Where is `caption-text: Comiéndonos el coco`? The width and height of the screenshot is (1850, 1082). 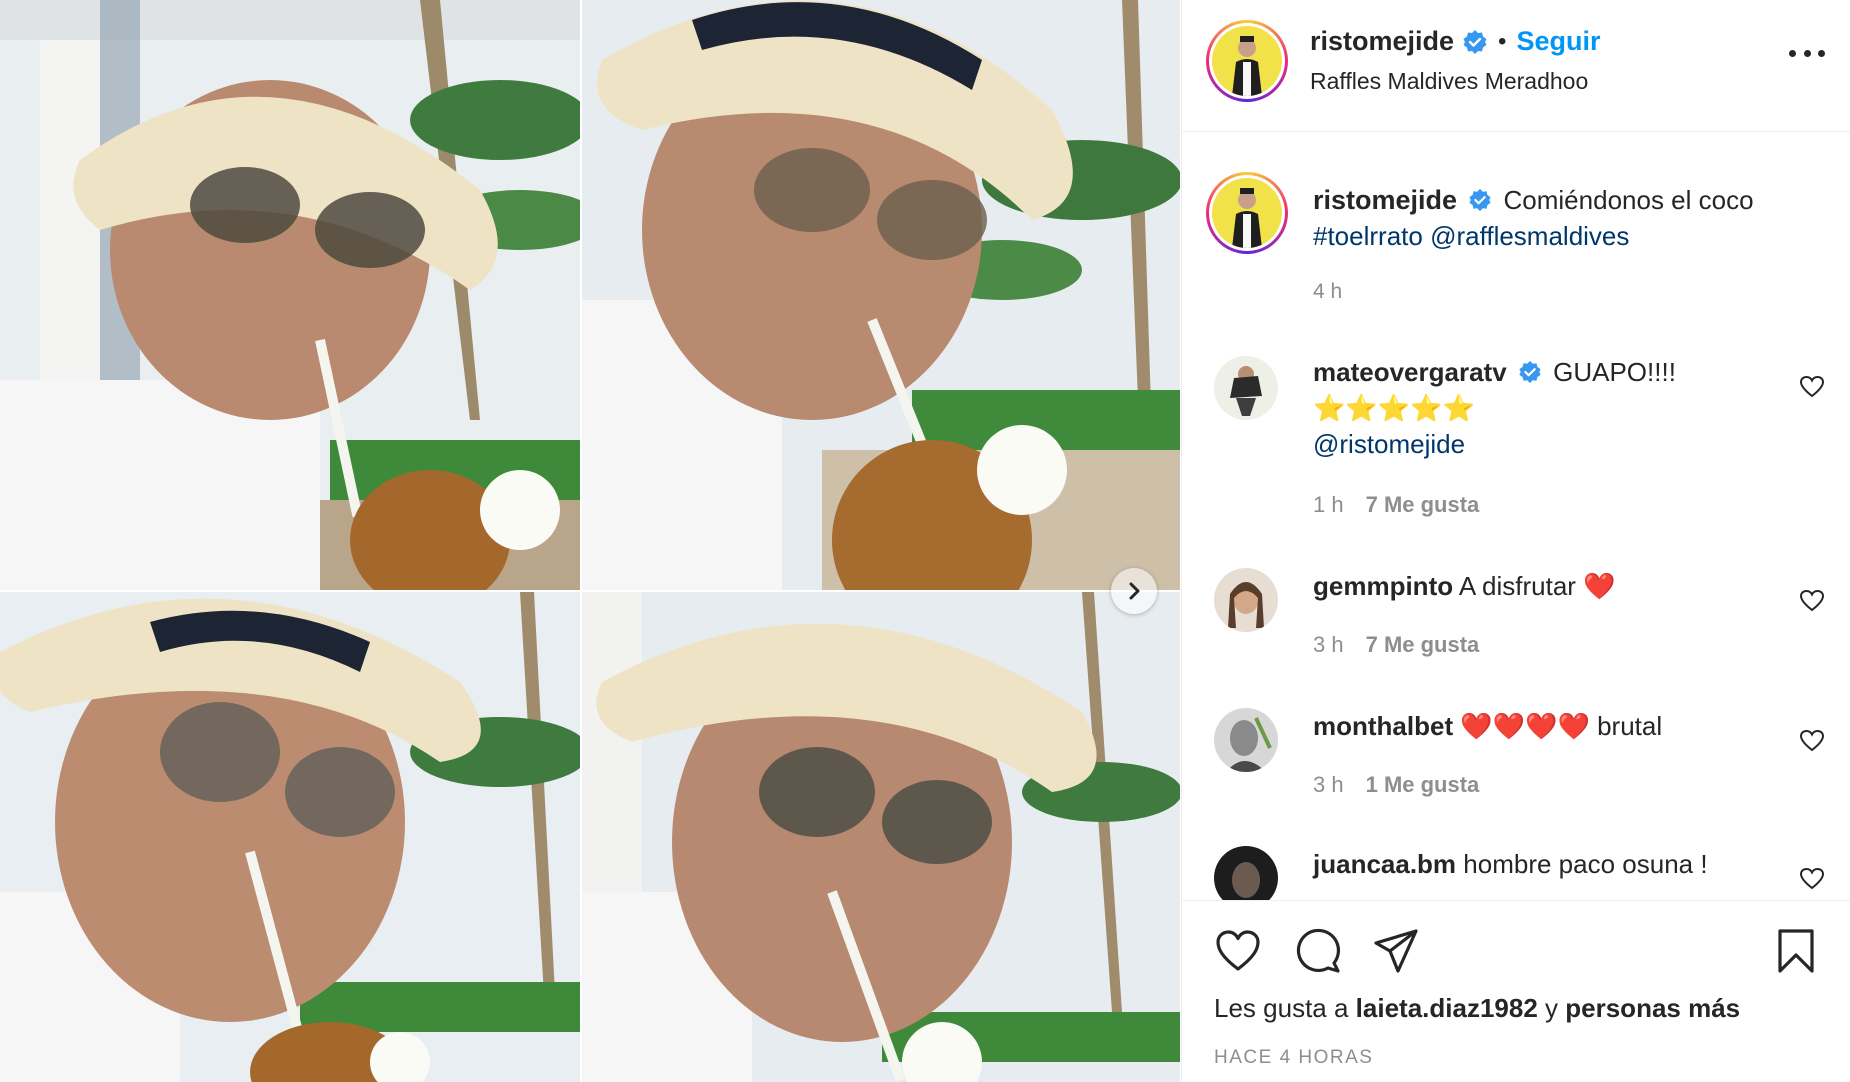
caption-text: Comiéndonos el coco is located at coordinates (1628, 200).